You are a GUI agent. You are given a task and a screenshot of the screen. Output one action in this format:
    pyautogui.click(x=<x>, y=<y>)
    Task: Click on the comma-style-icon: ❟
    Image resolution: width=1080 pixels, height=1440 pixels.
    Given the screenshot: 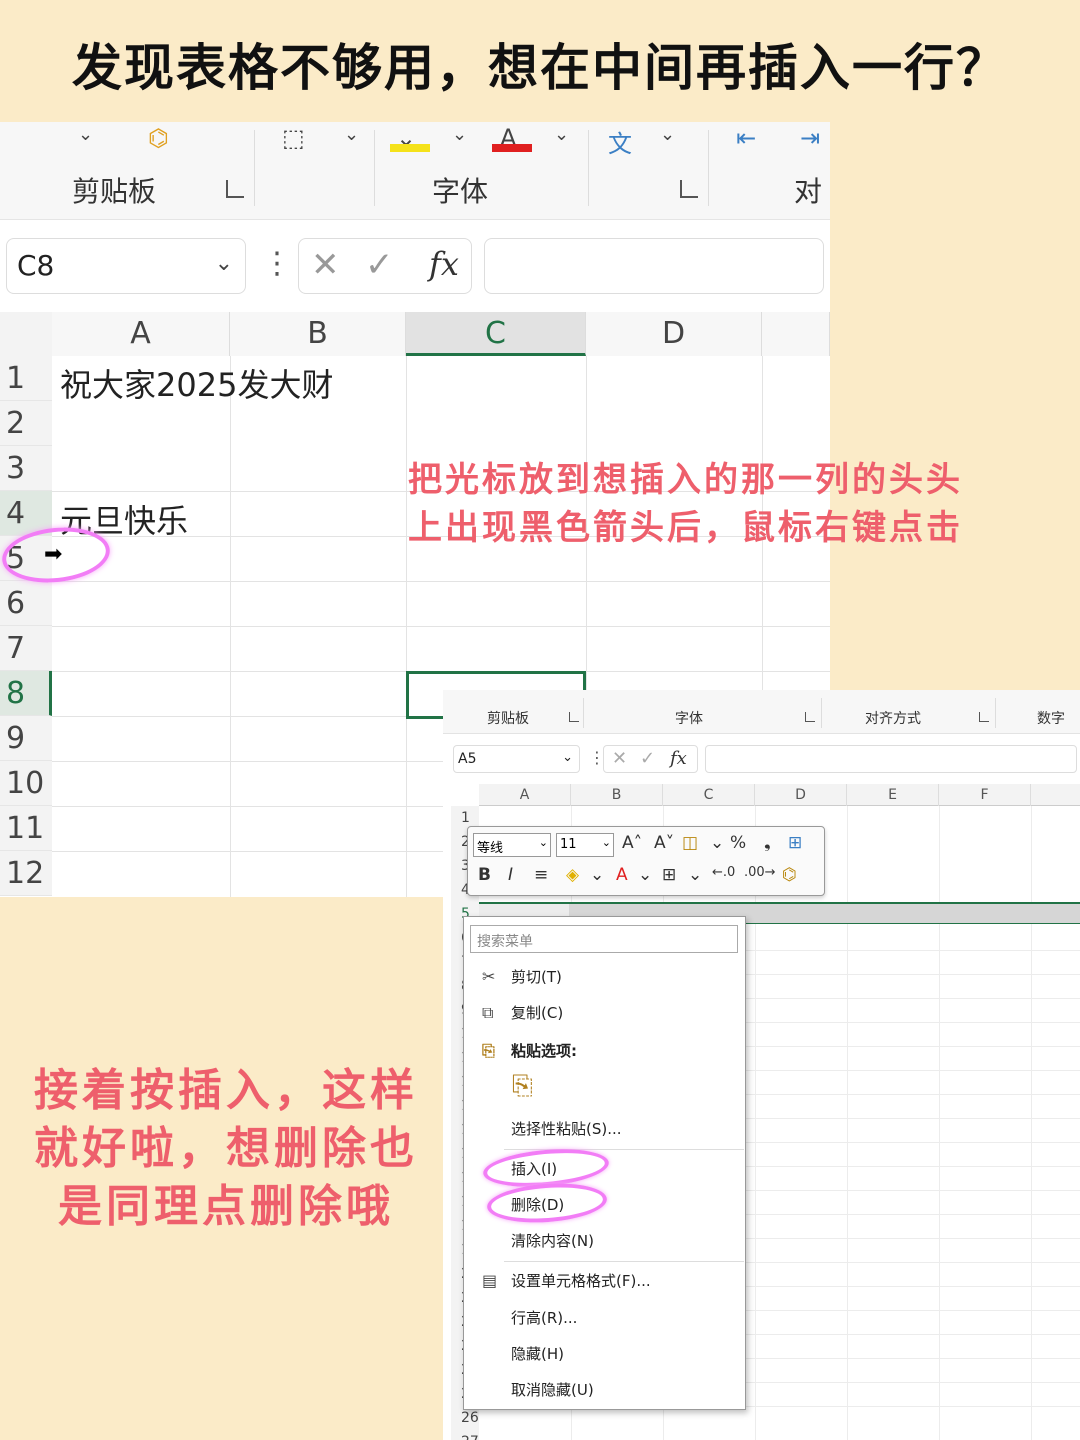 What is the action you would take?
    pyautogui.click(x=767, y=843)
    